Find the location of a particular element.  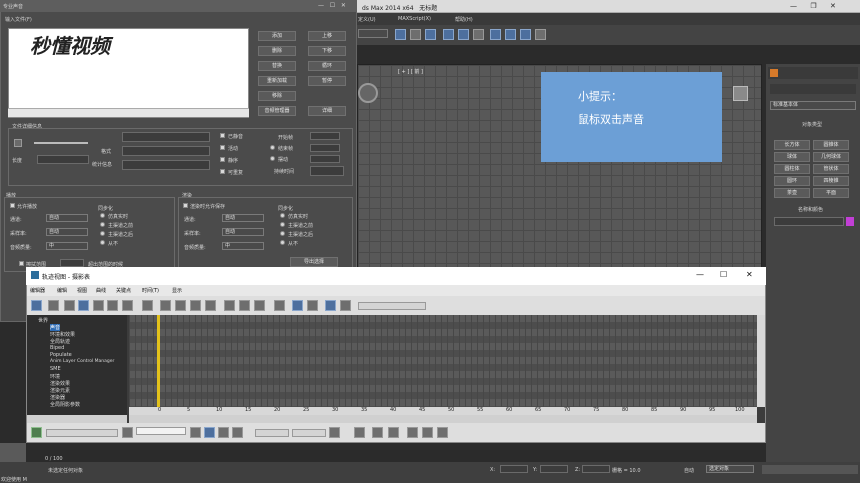

tree-item-environment: 环境 is located at coordinates (55, 376).